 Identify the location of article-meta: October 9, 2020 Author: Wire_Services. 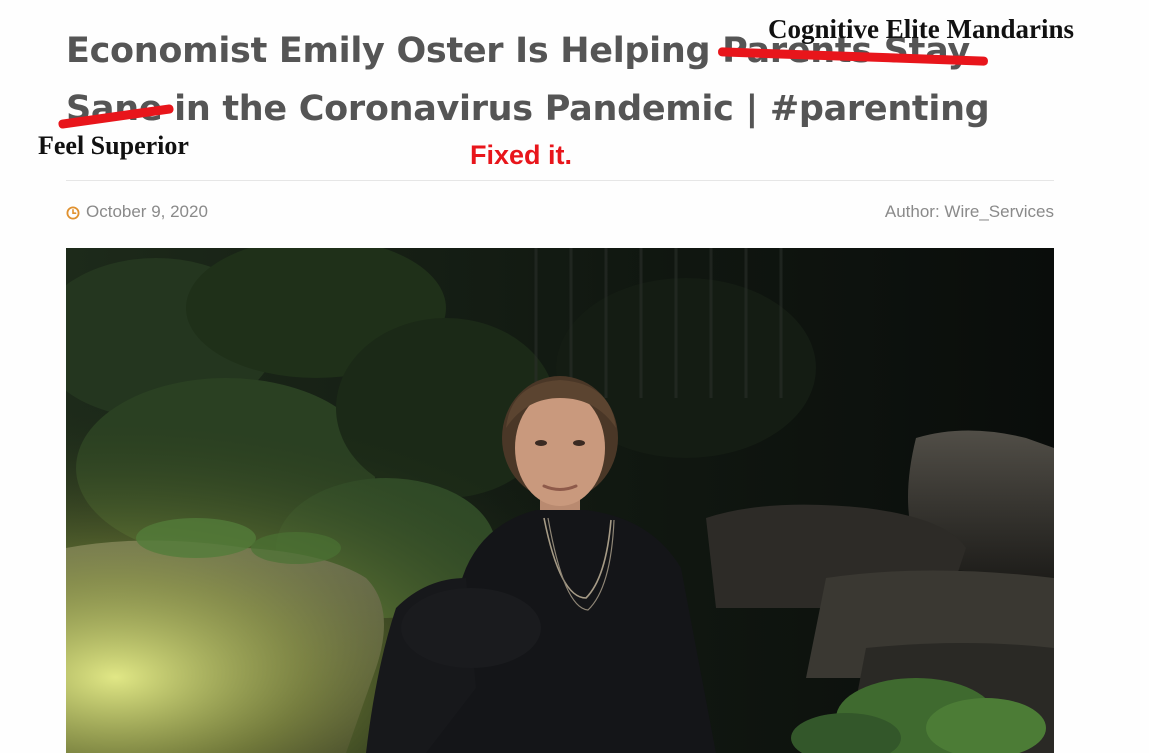
(560, 213).